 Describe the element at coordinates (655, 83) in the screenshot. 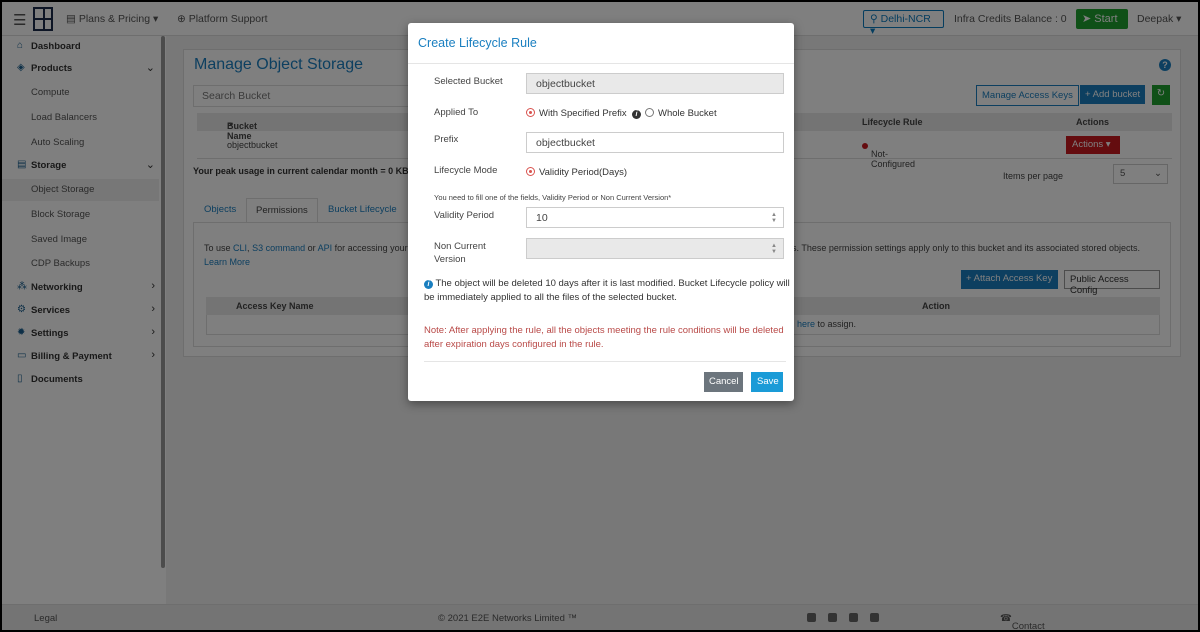

I see `selected-bucket-field: objectbucket` at that location.